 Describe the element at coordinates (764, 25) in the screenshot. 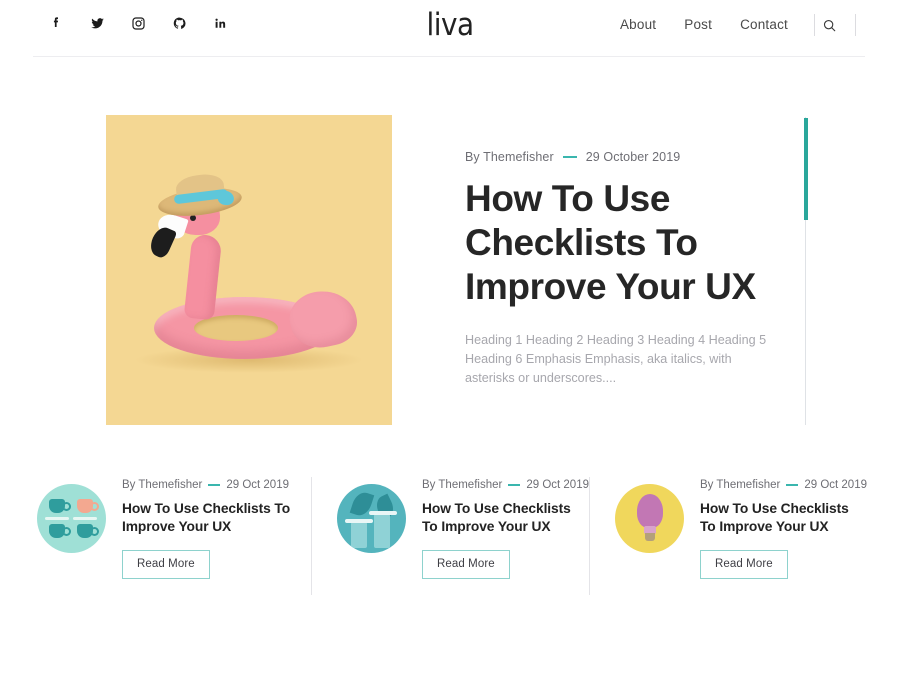

I see `nav-item-contact: Contact` at that location.